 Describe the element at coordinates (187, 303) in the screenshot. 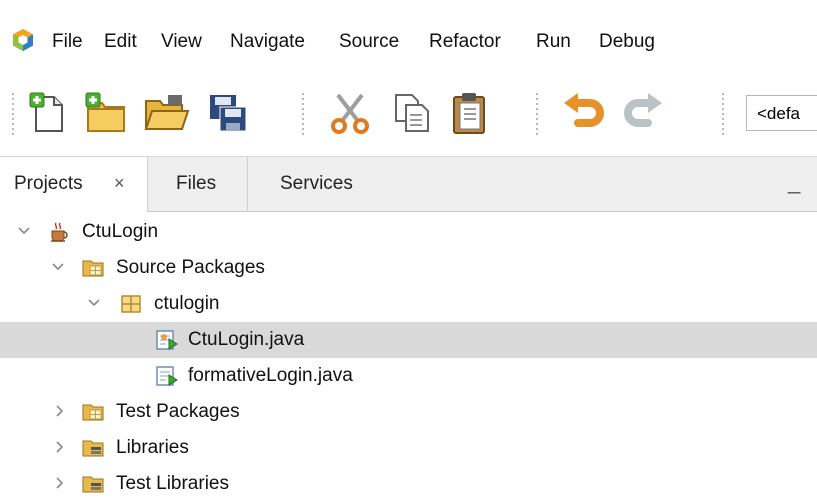

I see `tree-node-label: ctulogin` at that location.